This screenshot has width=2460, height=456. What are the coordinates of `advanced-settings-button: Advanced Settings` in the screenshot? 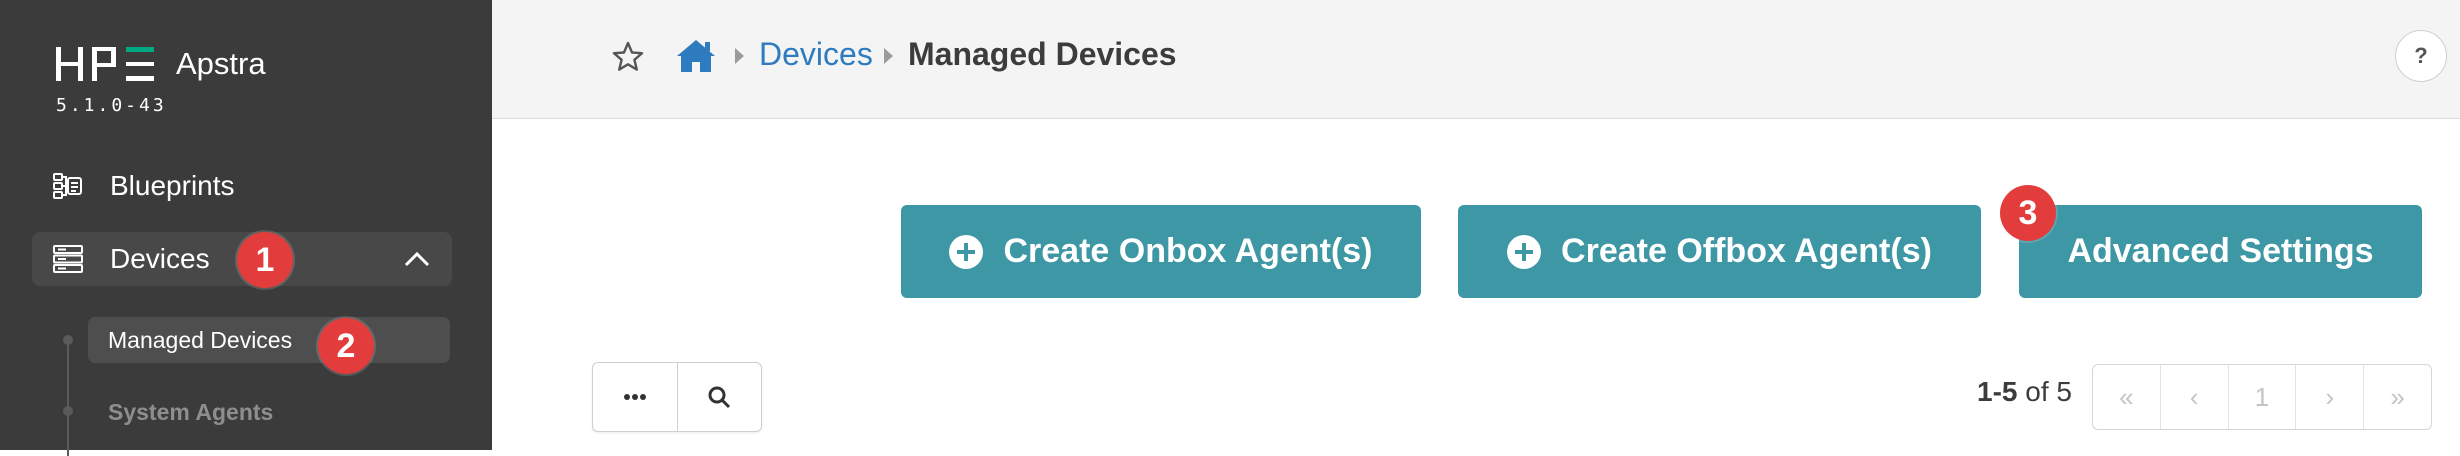 It's located at (2220, 251).